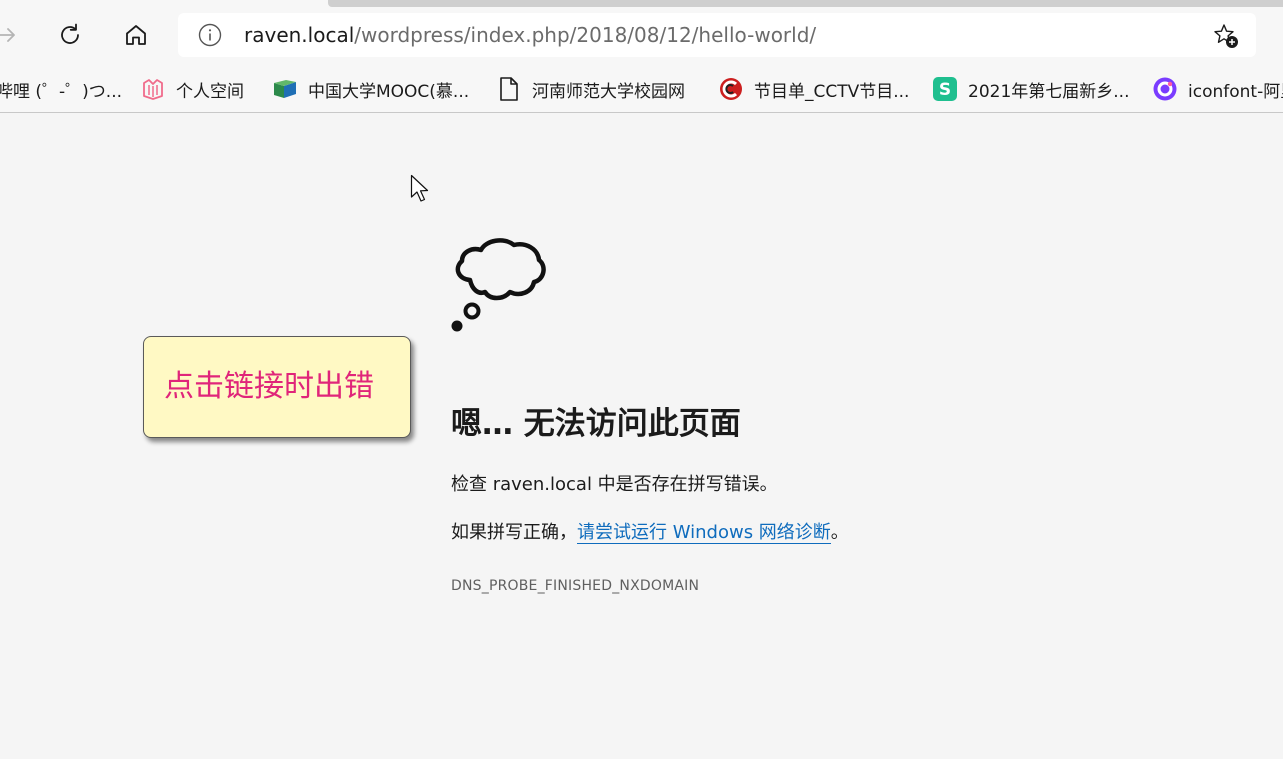  What do you see at coordinates (153, 89) in the screenshot?
I see `personal-space-icon` at bounding box center [153, 89].